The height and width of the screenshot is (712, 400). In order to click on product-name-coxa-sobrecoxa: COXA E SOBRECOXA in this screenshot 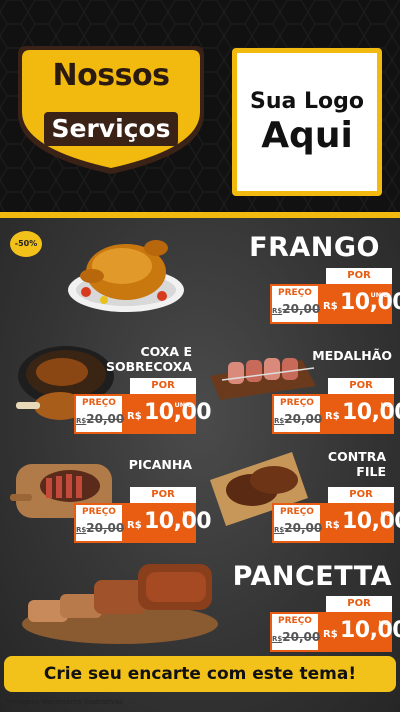, I will do `click(149, 359)`.